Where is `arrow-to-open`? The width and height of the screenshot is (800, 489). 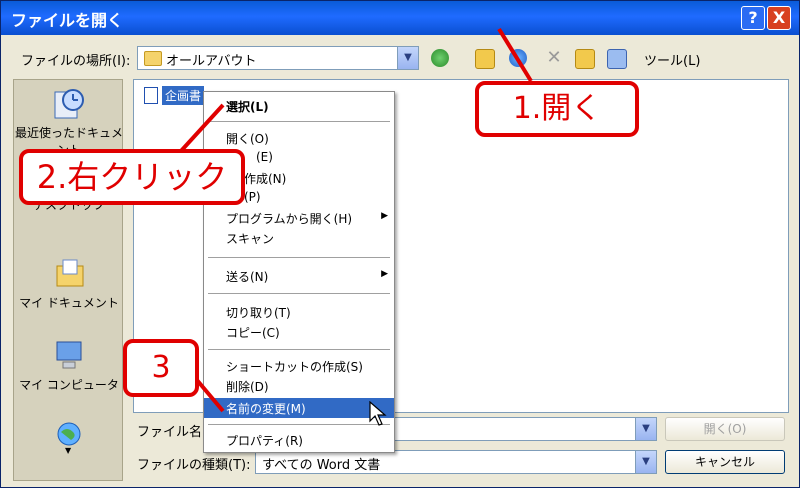 arrow-to-open is located at coordinates (515, 55).